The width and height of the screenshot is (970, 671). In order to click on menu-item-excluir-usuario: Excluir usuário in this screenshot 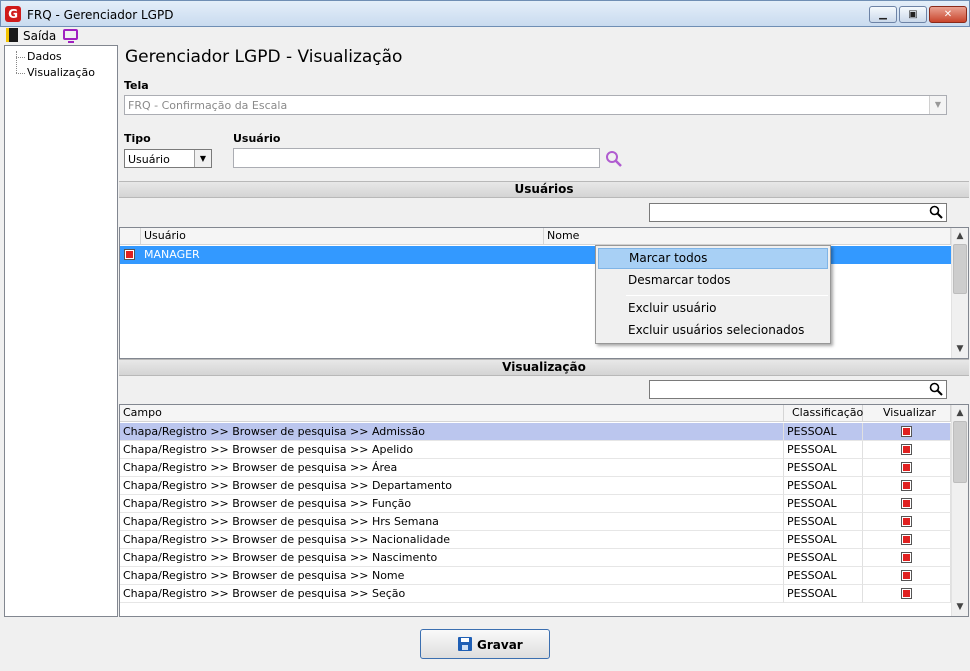, I will do `click(713, 308)`.